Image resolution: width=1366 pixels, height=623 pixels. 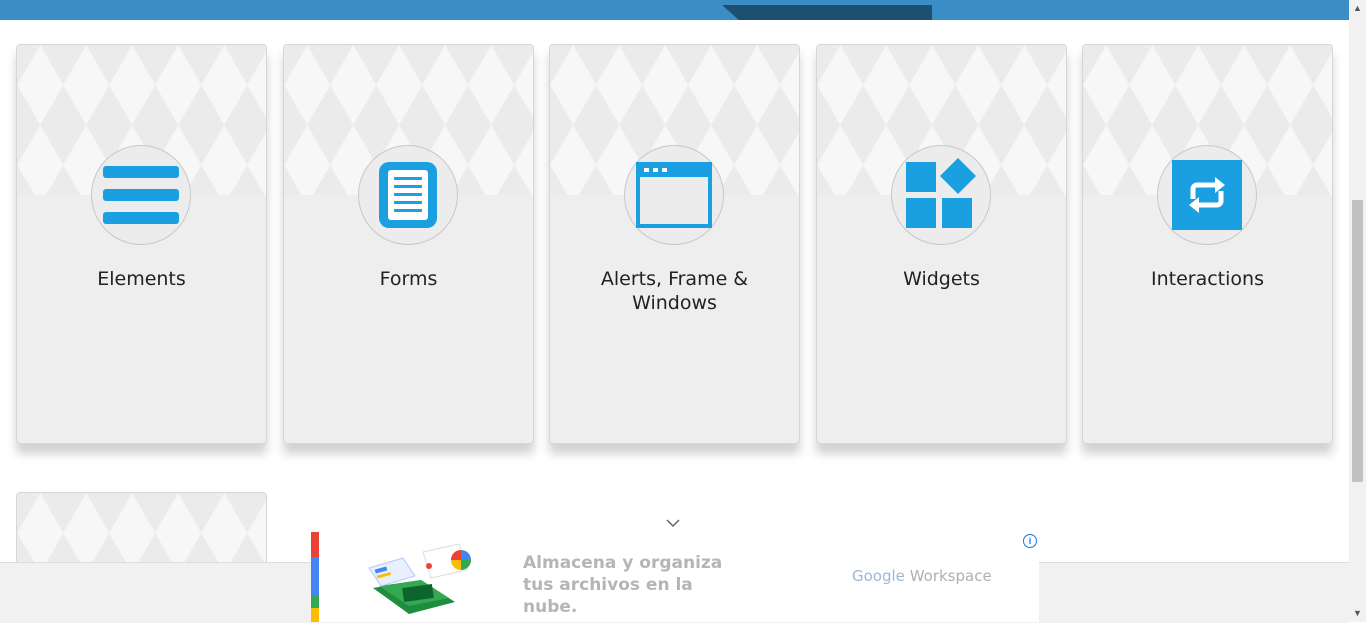 I want to click on card-title: Elements, so click(x=141, y=279).